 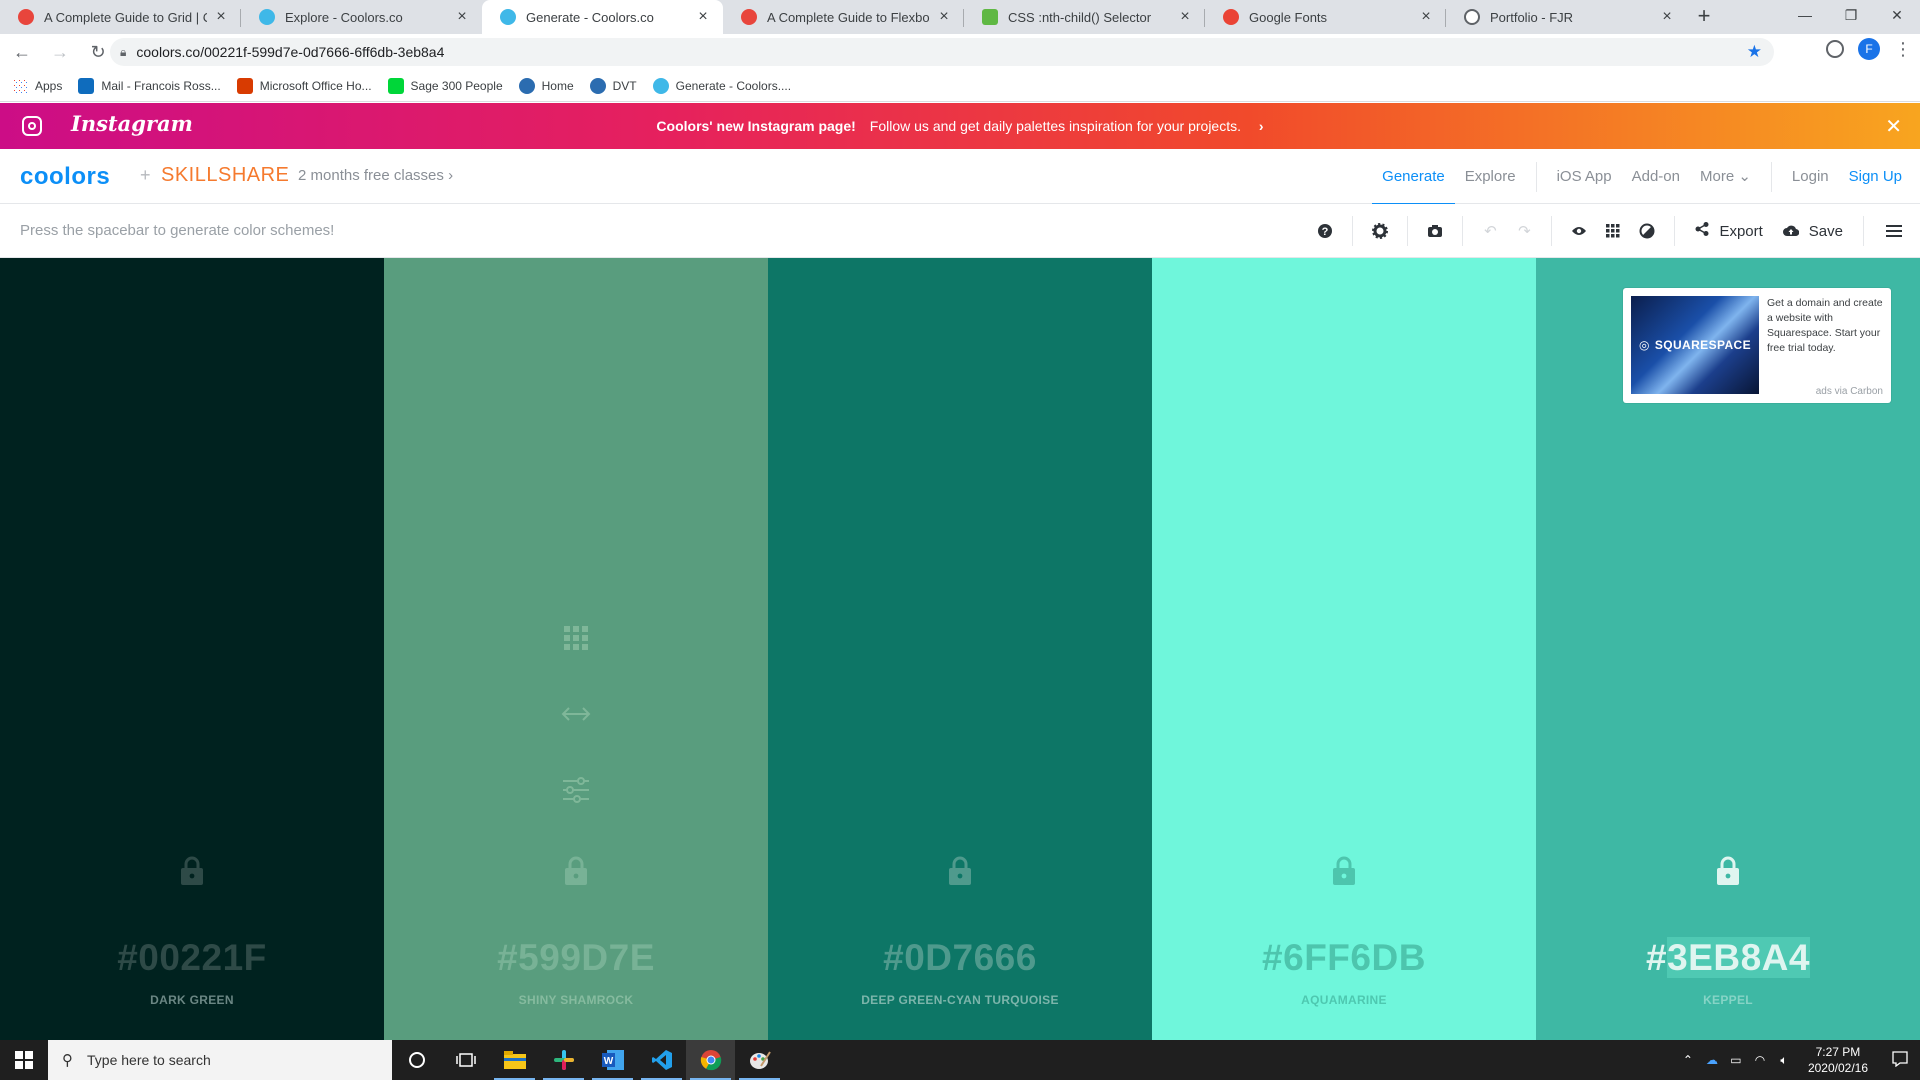 I want to click on nav-generate: Generate, so click(x=1413, y=177).